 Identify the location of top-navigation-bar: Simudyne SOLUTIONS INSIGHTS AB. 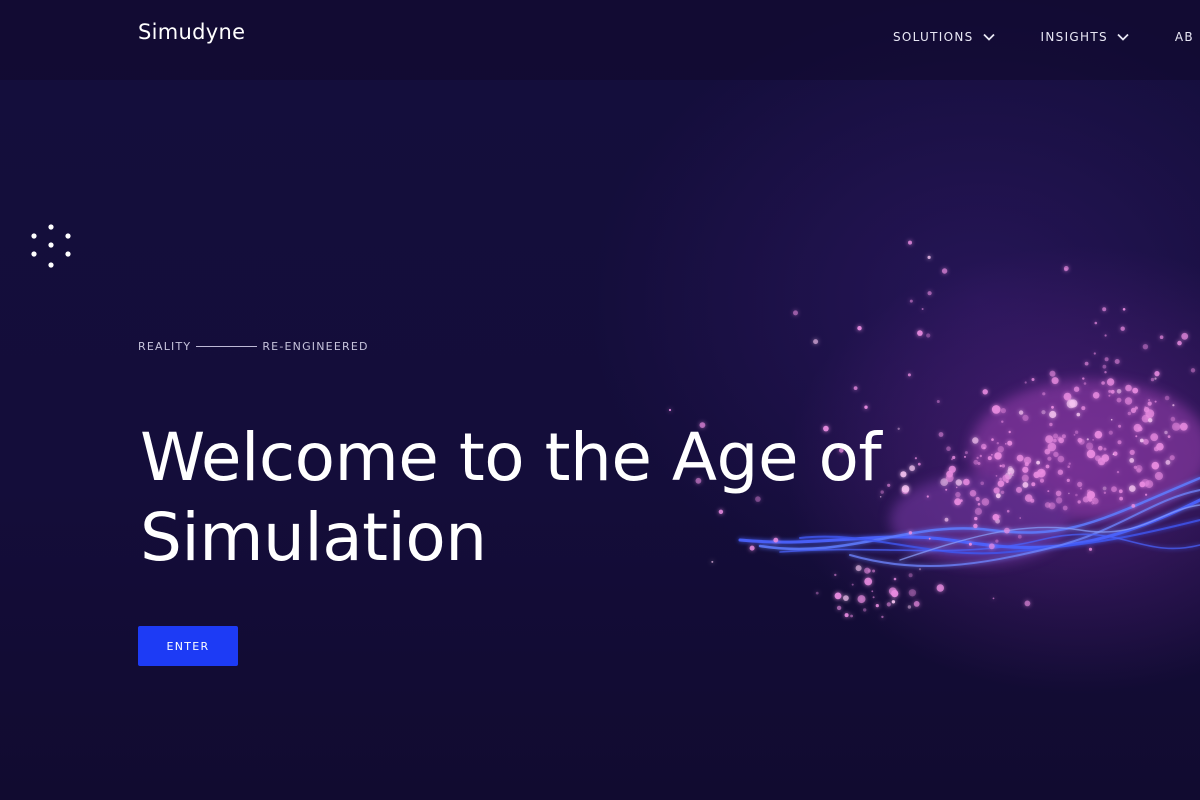
(600, 40).